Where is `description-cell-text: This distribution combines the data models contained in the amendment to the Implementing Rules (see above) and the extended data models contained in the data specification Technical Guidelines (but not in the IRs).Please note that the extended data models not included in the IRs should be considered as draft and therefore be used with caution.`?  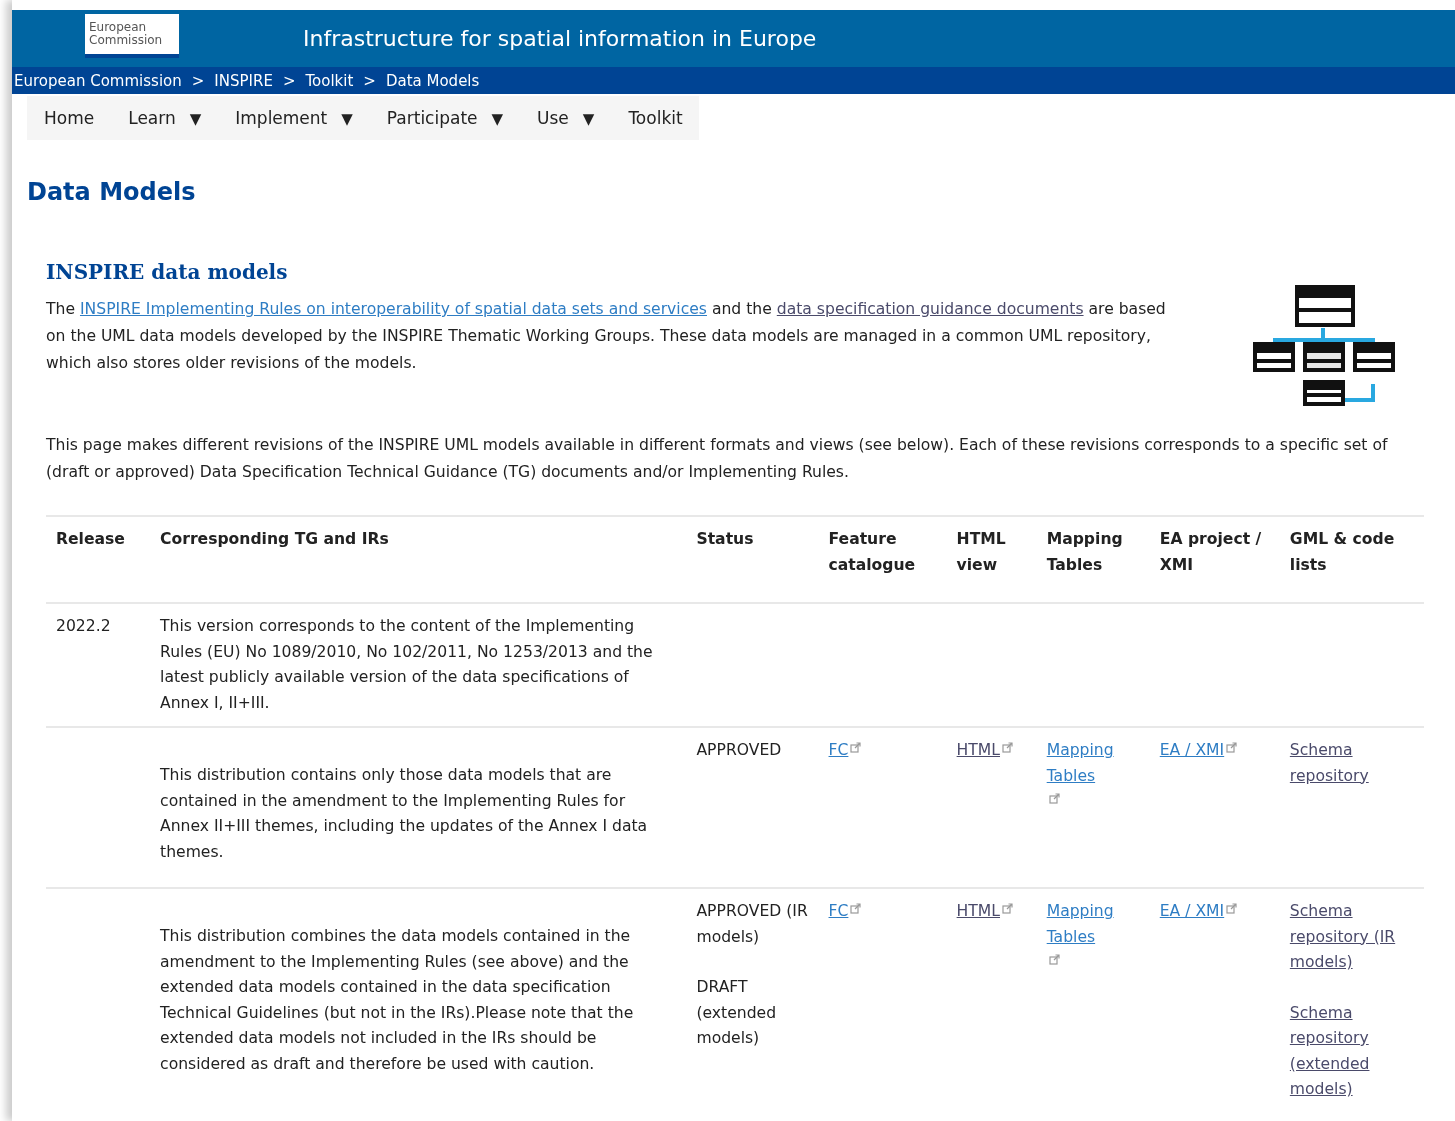 description-cell-text: This distribution combines the data models contained in the amendment to the Implementing Rules (see above) and the extended data models contained in the data specification Technical Guidelines (but not in the IRs).Please note that the extended data models not included in the IRs should be considered as draft and therefore be used with caution. is located at coordinates (397, 1000).